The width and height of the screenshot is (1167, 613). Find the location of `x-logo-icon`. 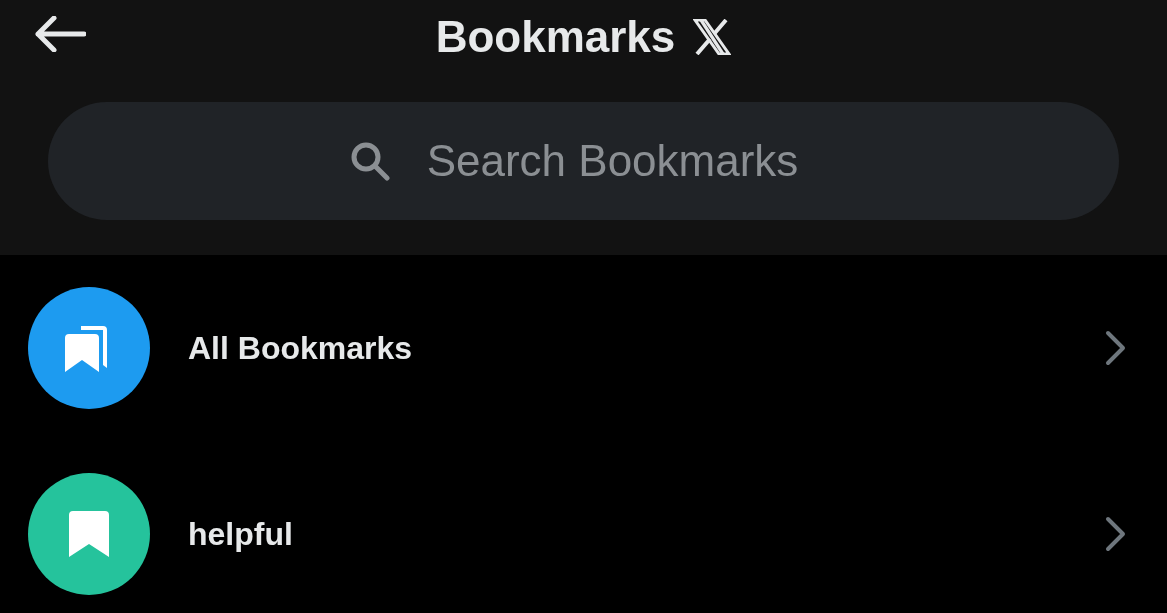

x-logo-icon is located at coordinates (712, 37).